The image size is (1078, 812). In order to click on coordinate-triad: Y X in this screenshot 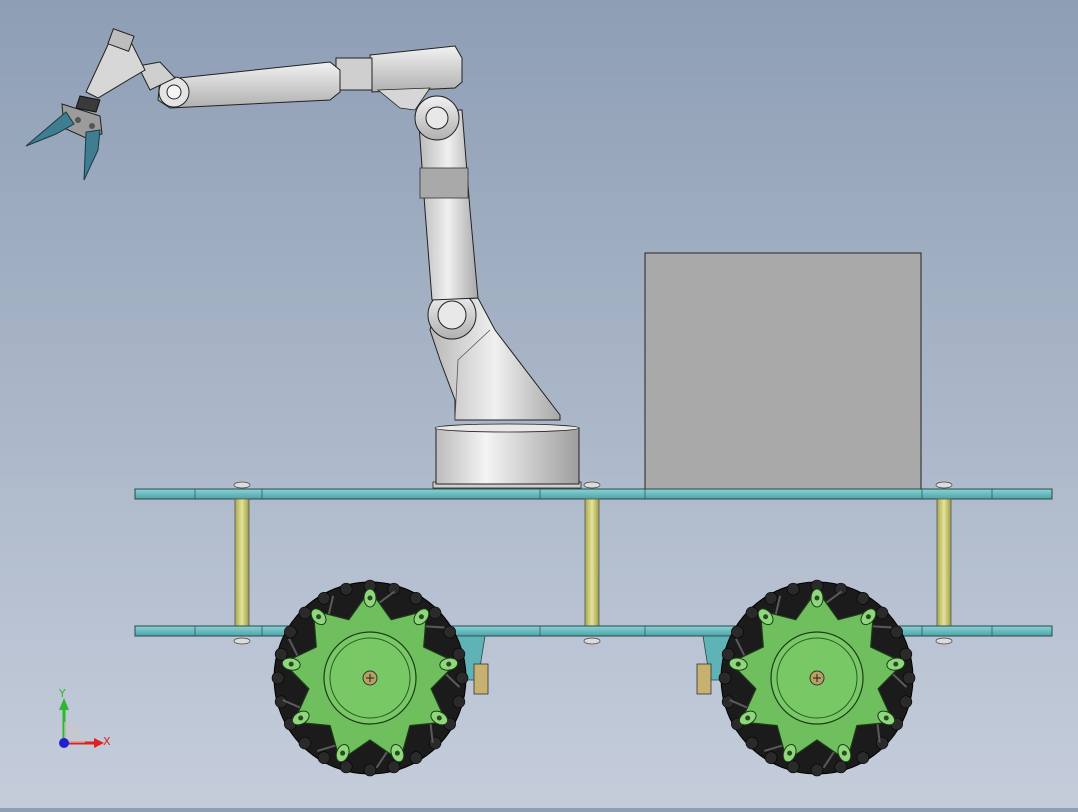, I will do `click(84, 717)`.